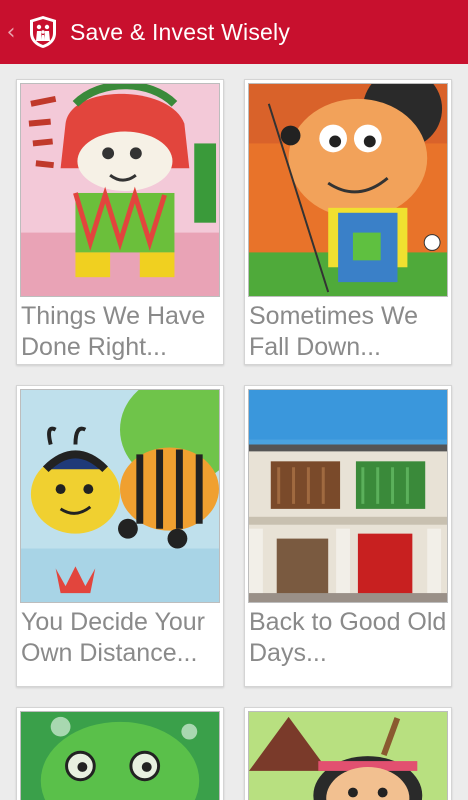  What do you see at coordinates (180, 31) in the screenshot?
I see `page-title: Save & Invest Wisely` at bounding box center [180, 31].